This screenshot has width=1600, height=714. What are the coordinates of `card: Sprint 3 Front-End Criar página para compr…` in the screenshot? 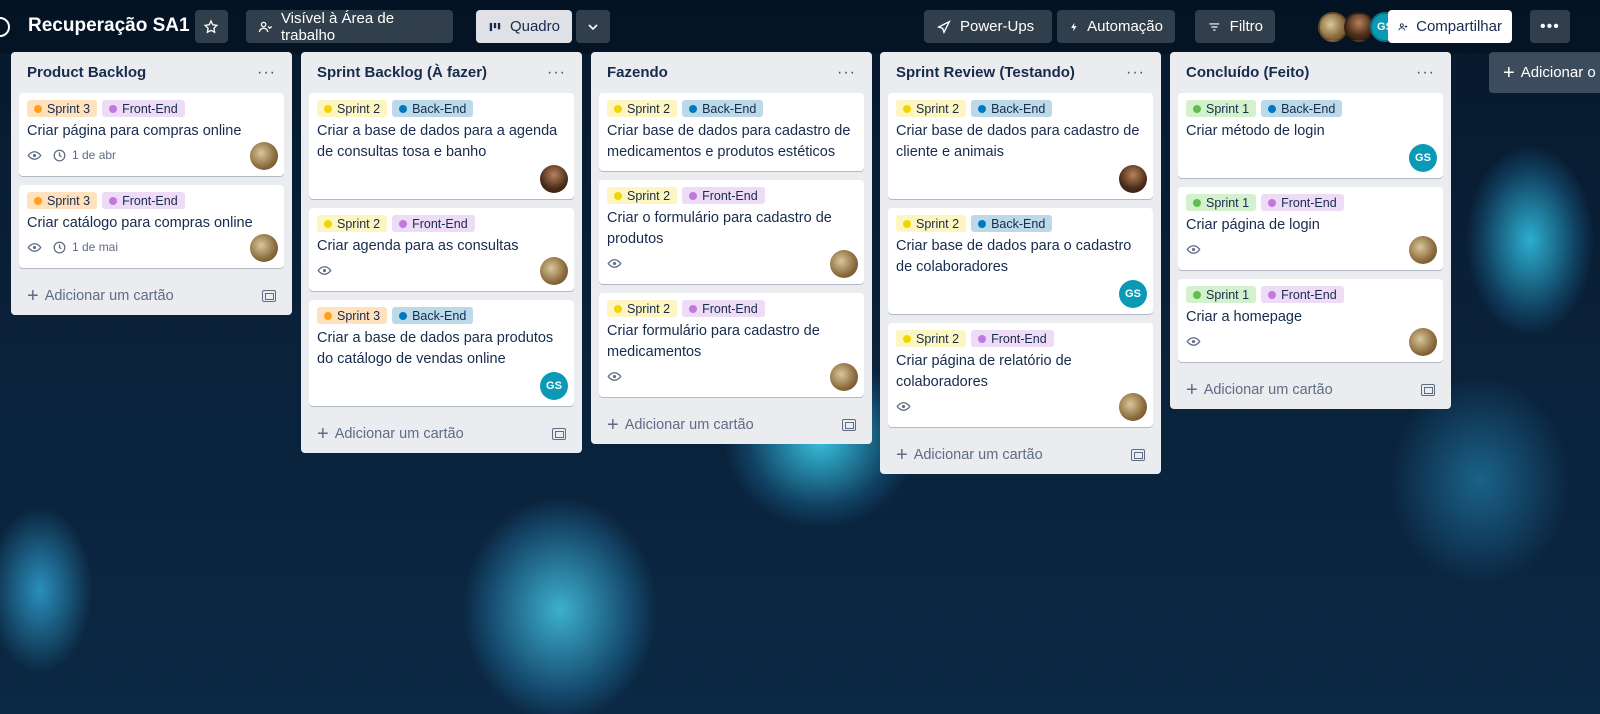 It's located at (151, 134).